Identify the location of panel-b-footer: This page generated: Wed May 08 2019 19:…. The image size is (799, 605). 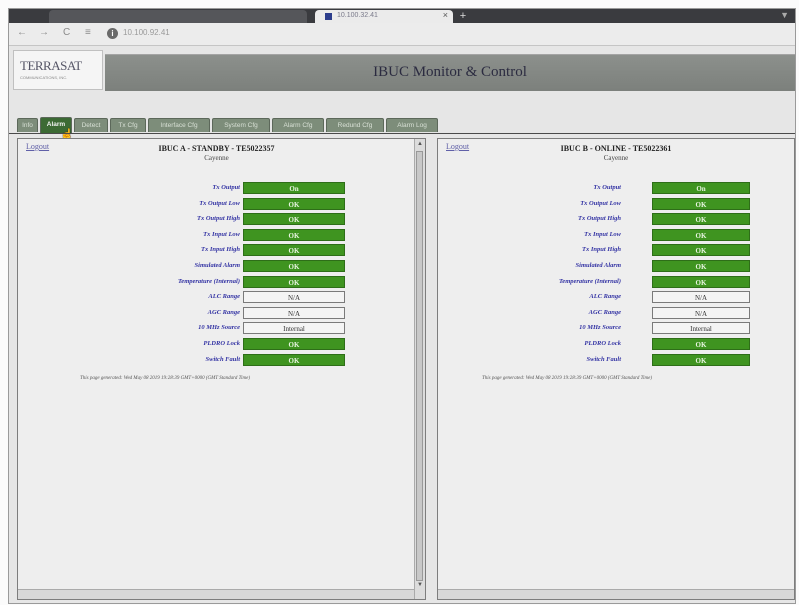
(567, 378).